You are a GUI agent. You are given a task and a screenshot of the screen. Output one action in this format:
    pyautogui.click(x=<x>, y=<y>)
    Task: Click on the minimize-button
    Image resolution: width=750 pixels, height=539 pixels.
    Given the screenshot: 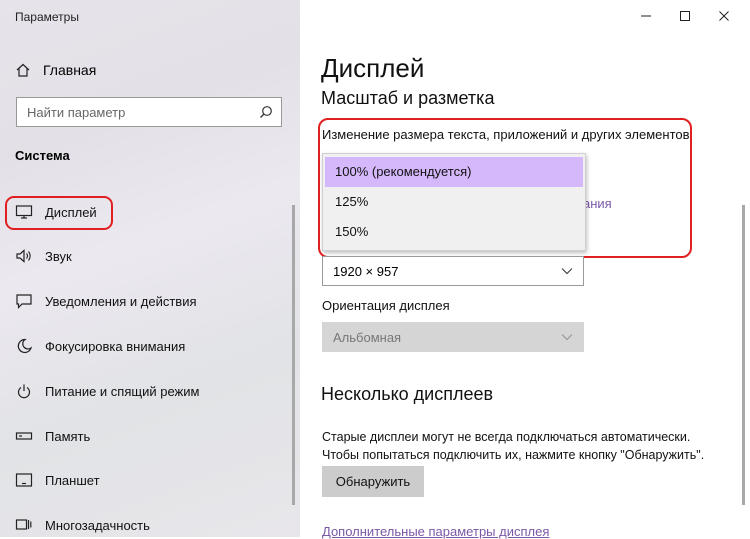 What is the action you would take?
    pyautogui.click(x=646, y=16)
    